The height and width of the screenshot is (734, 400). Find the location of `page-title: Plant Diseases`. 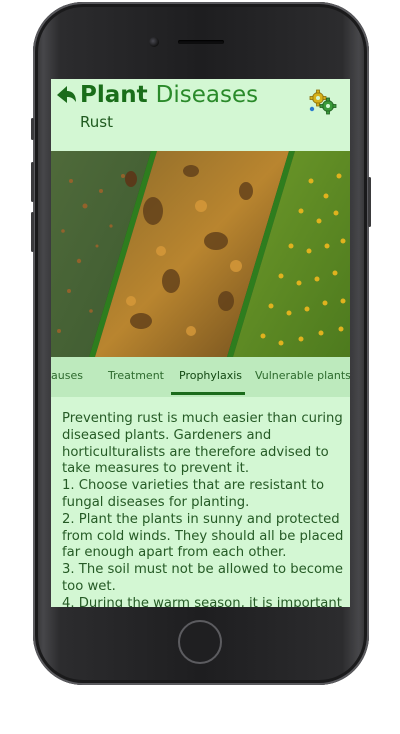

page-title: Plant Diseases is located at coordinates (169, 95).